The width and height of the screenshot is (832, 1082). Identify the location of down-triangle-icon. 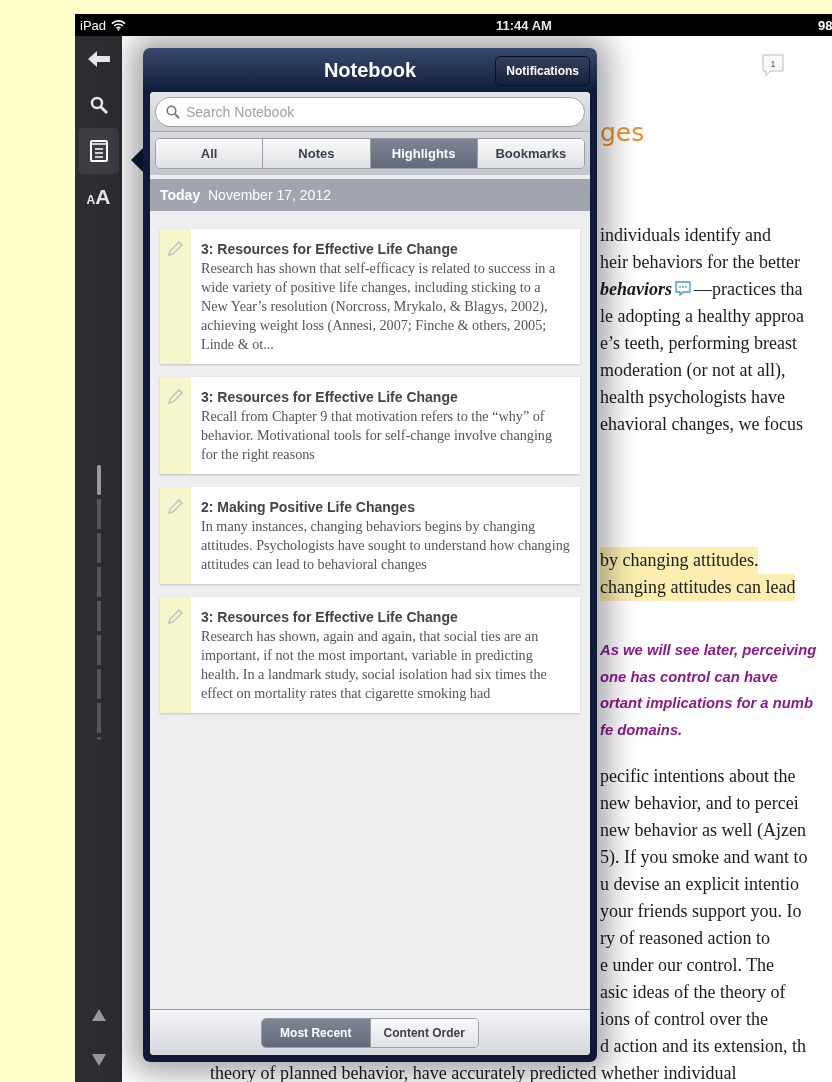
(98, 1059).